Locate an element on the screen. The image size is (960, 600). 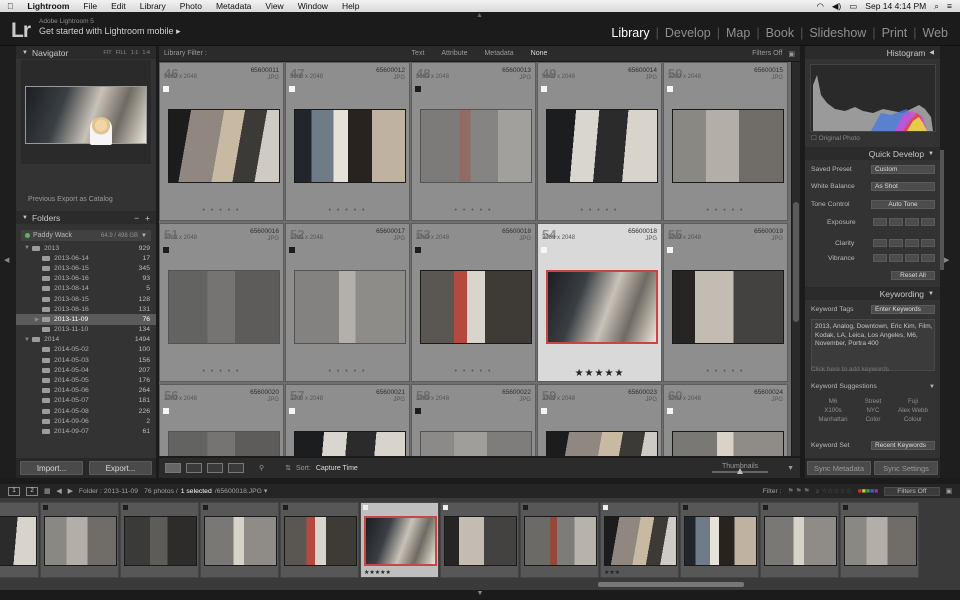
reset-all-button: Reset All is located at coordinates (913, 275).